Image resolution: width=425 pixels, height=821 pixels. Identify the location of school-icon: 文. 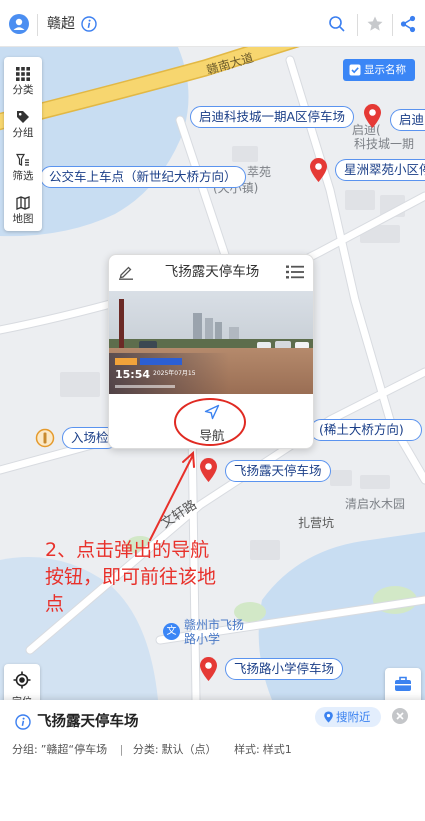
(171, 631).